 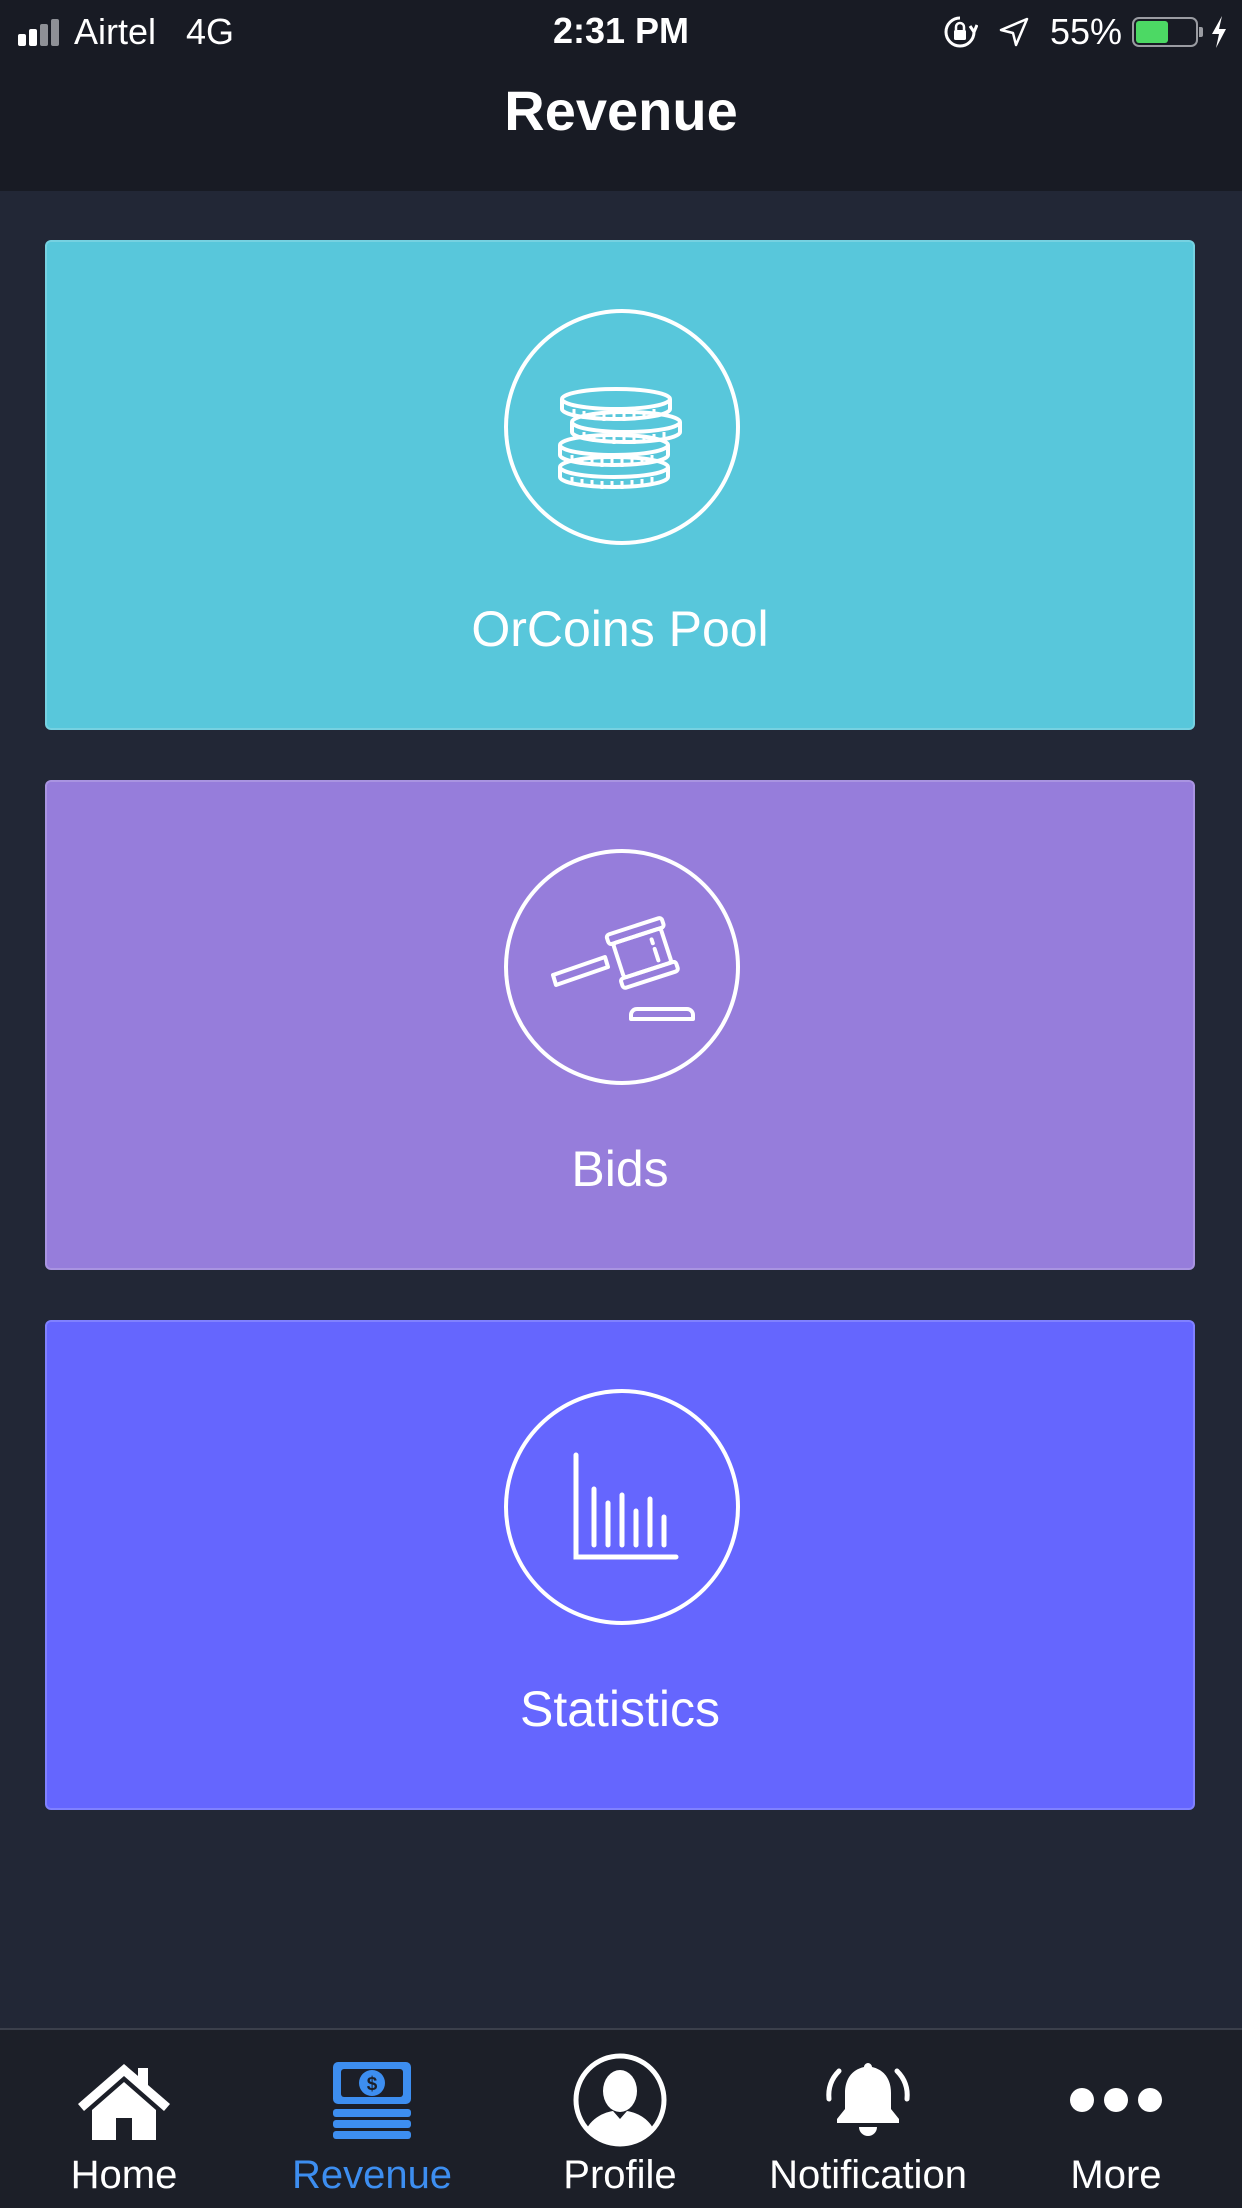 I want to click on tab-more: More, so click(x=1116, y=2119).